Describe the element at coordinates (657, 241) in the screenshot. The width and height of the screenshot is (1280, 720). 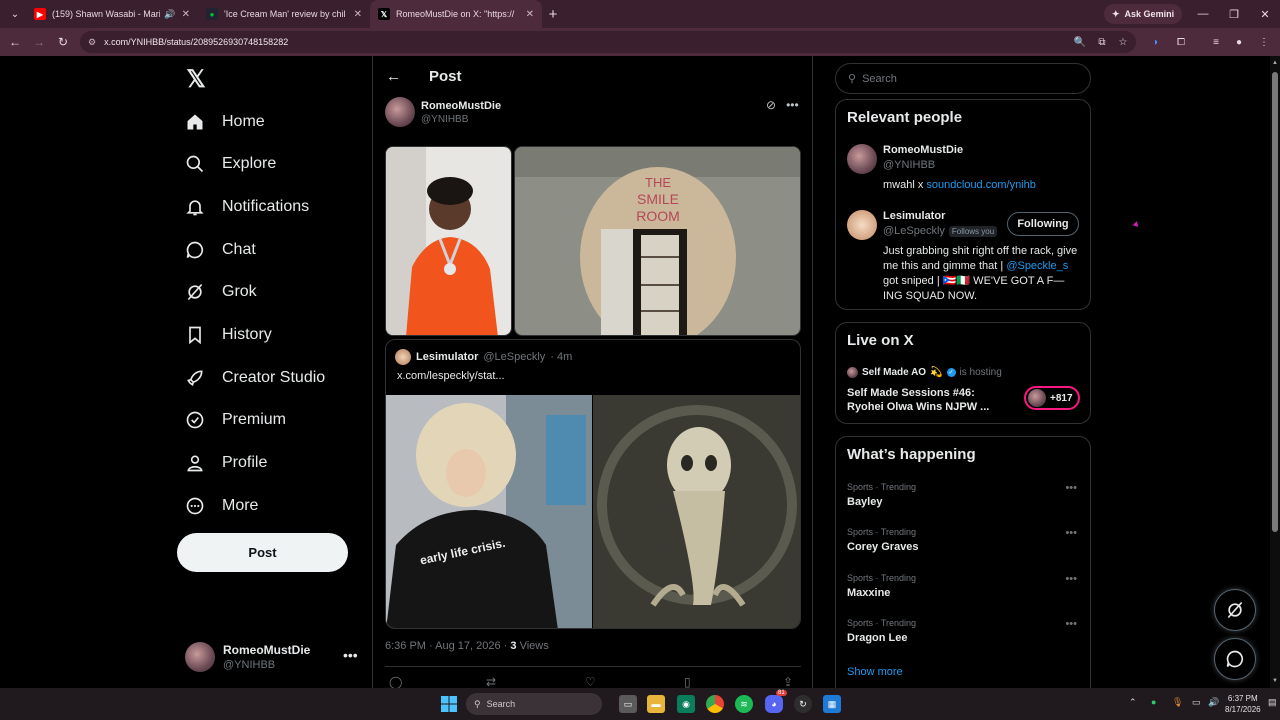
I see `post-image-smile-room: THE SMILE ROOM` at that location.